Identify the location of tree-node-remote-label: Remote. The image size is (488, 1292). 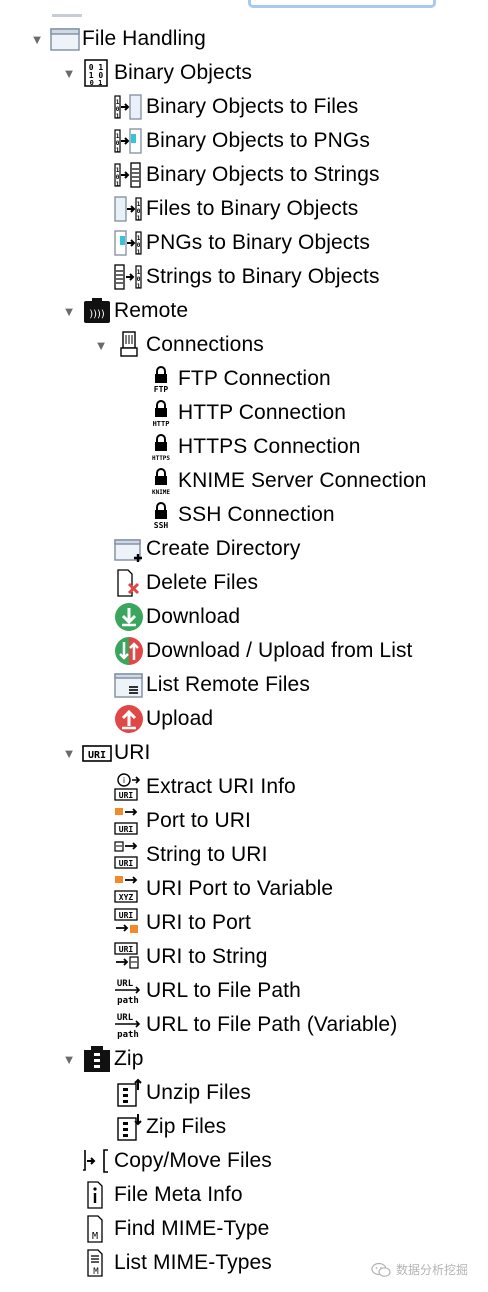
(151, 310).